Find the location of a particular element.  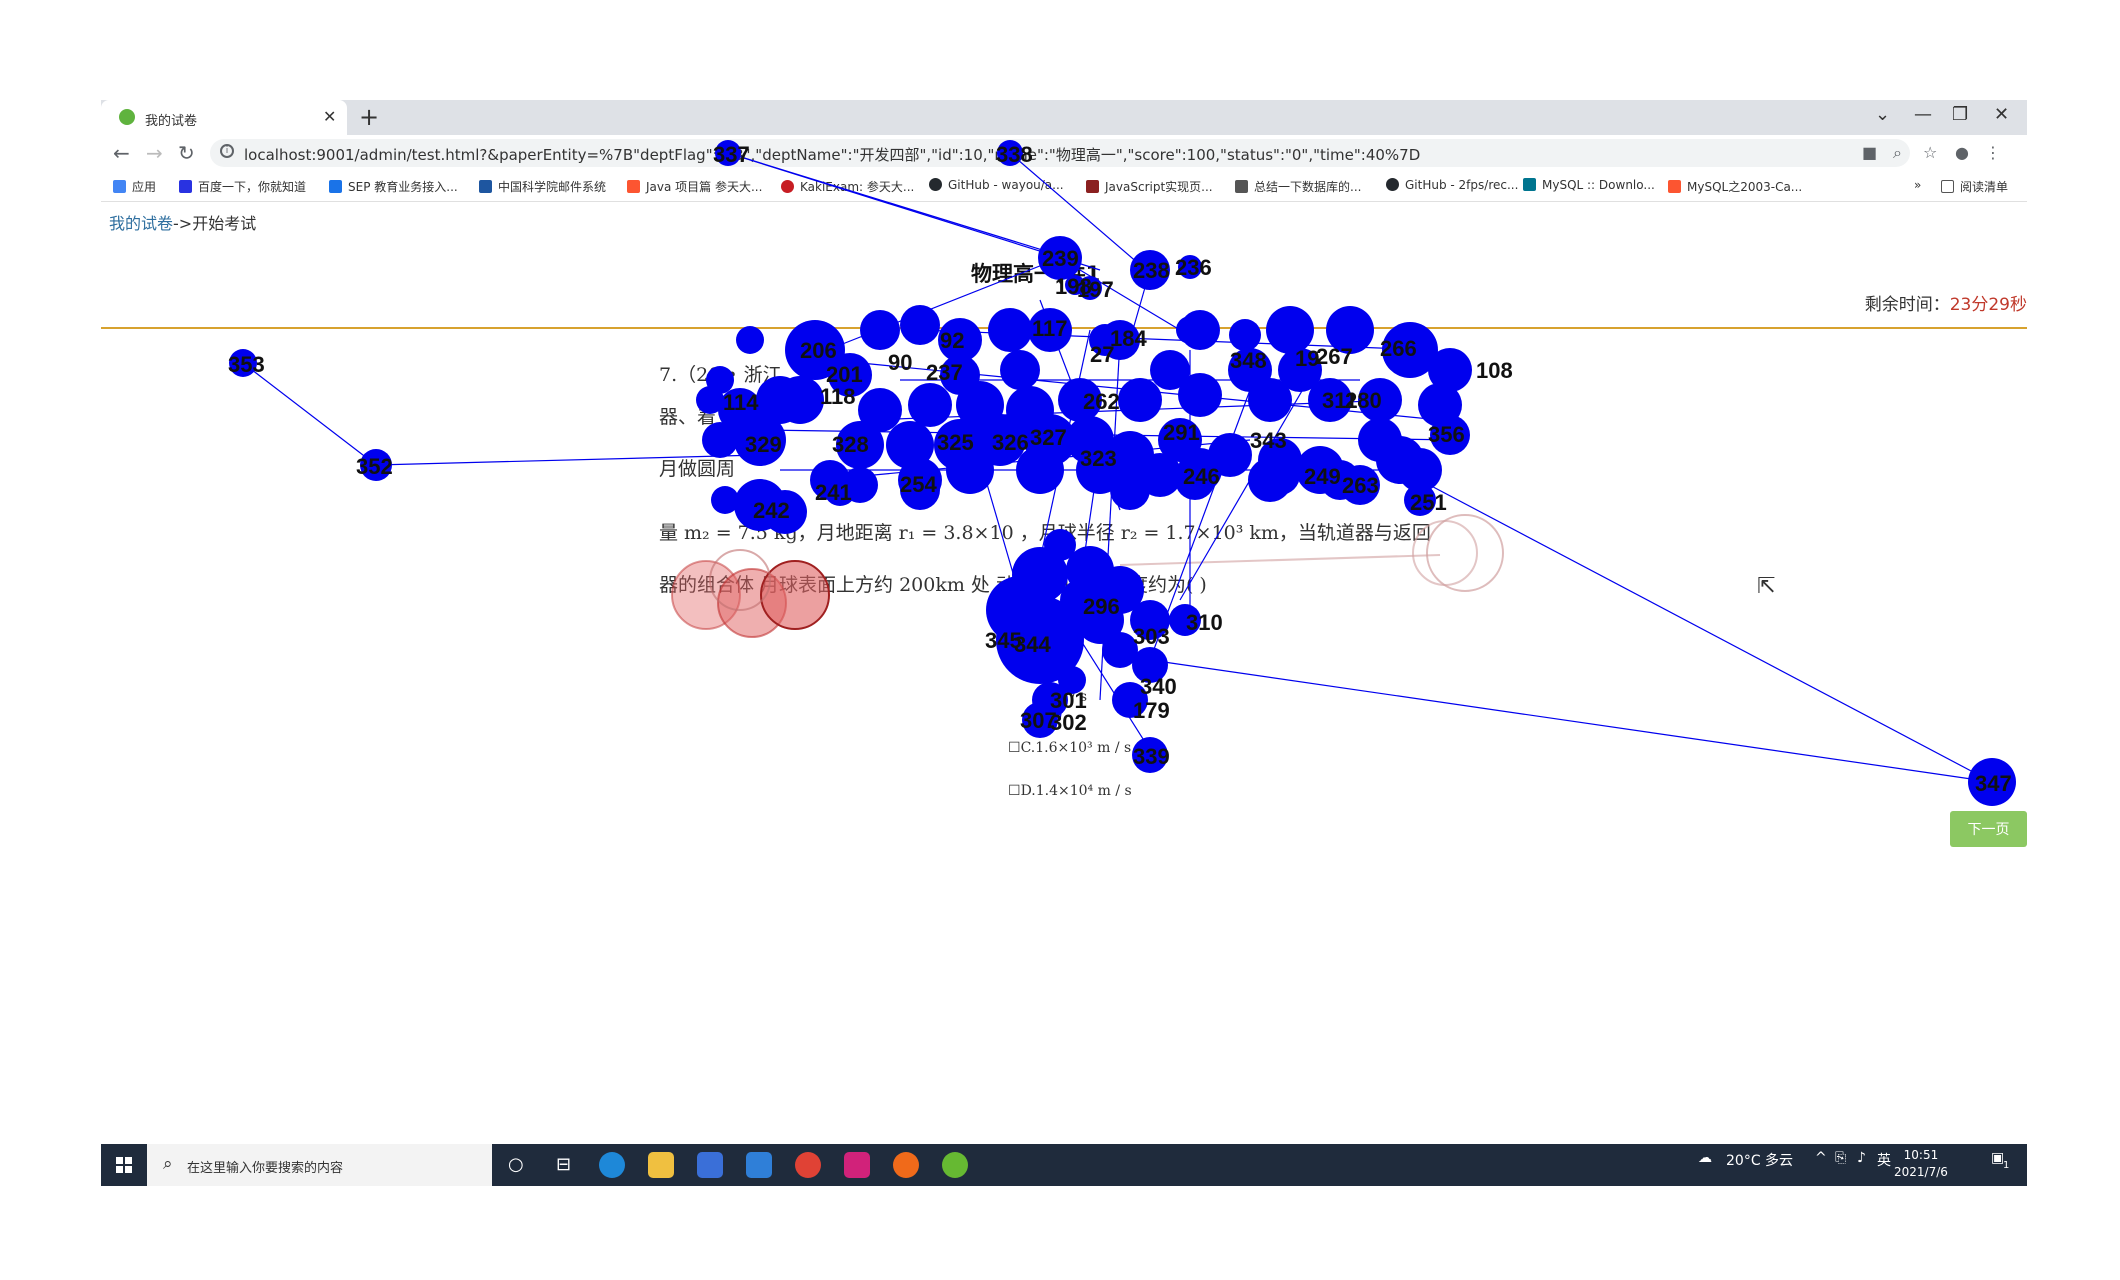

svg-text: 19 is located at coordinates (1307, 358).